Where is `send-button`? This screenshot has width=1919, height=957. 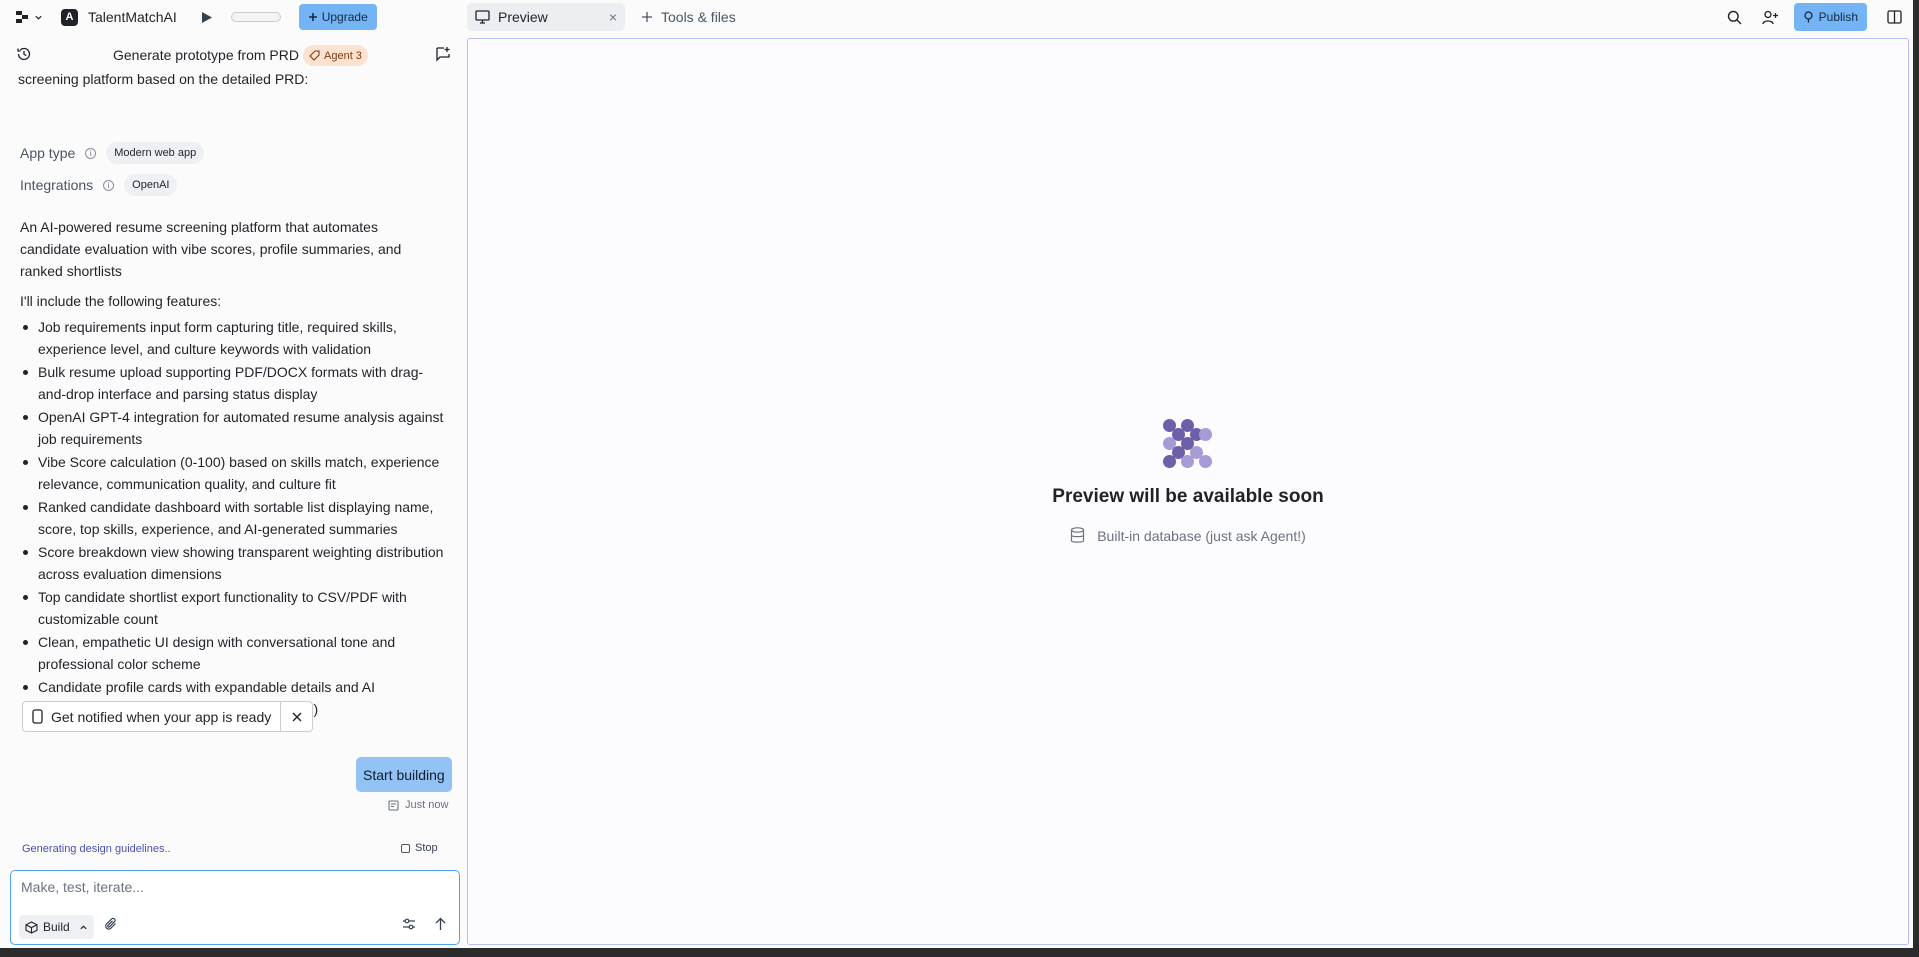 send-button is located at coordinates (440, 925).